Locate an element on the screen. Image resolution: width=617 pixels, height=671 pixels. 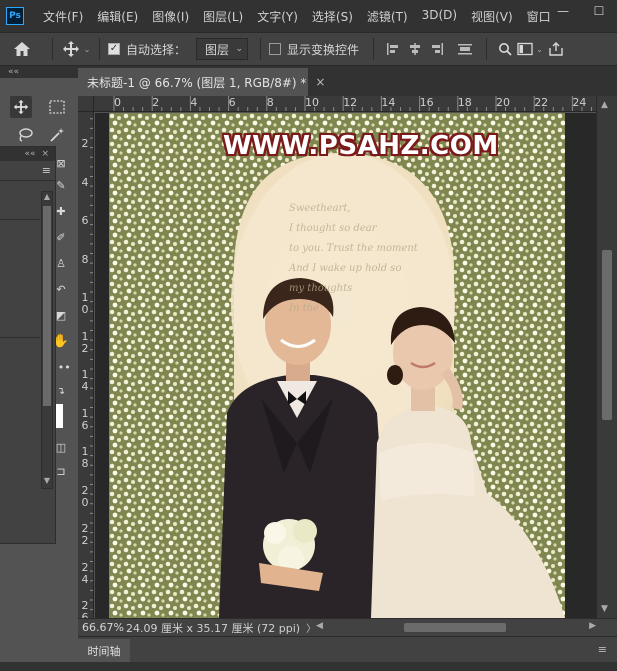
panel-scrollbar: ▲ ▼ is located at coordinates (47, 340).